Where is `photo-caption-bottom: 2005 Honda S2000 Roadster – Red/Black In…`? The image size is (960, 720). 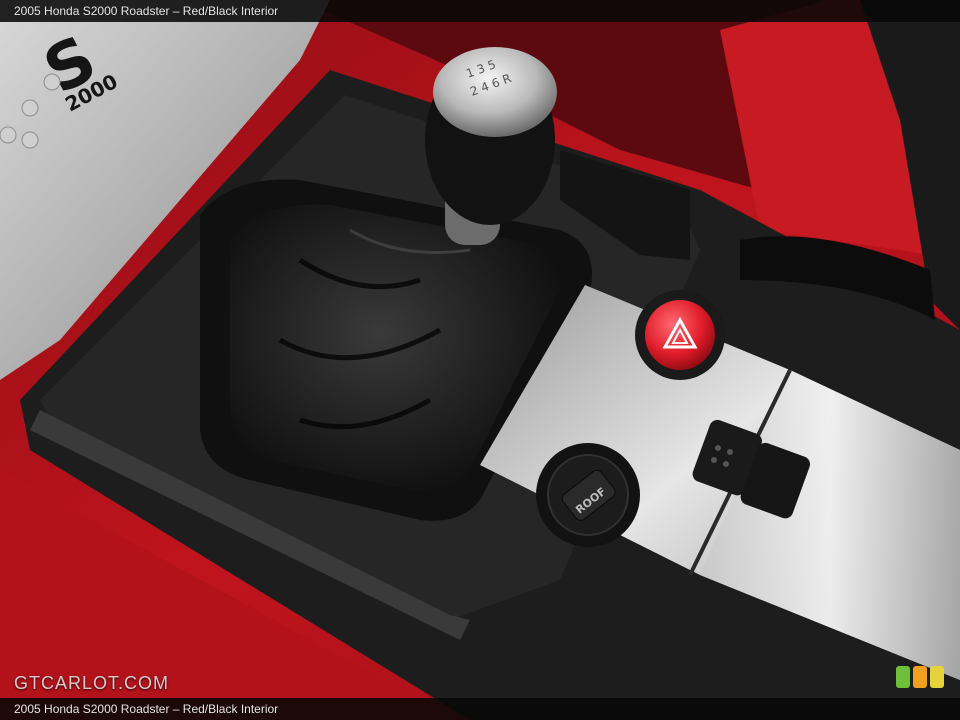 photo-caption-bottom: 2005 Honda S2000 Roadster – Red/Black In… is located at coordinates (480, 709).